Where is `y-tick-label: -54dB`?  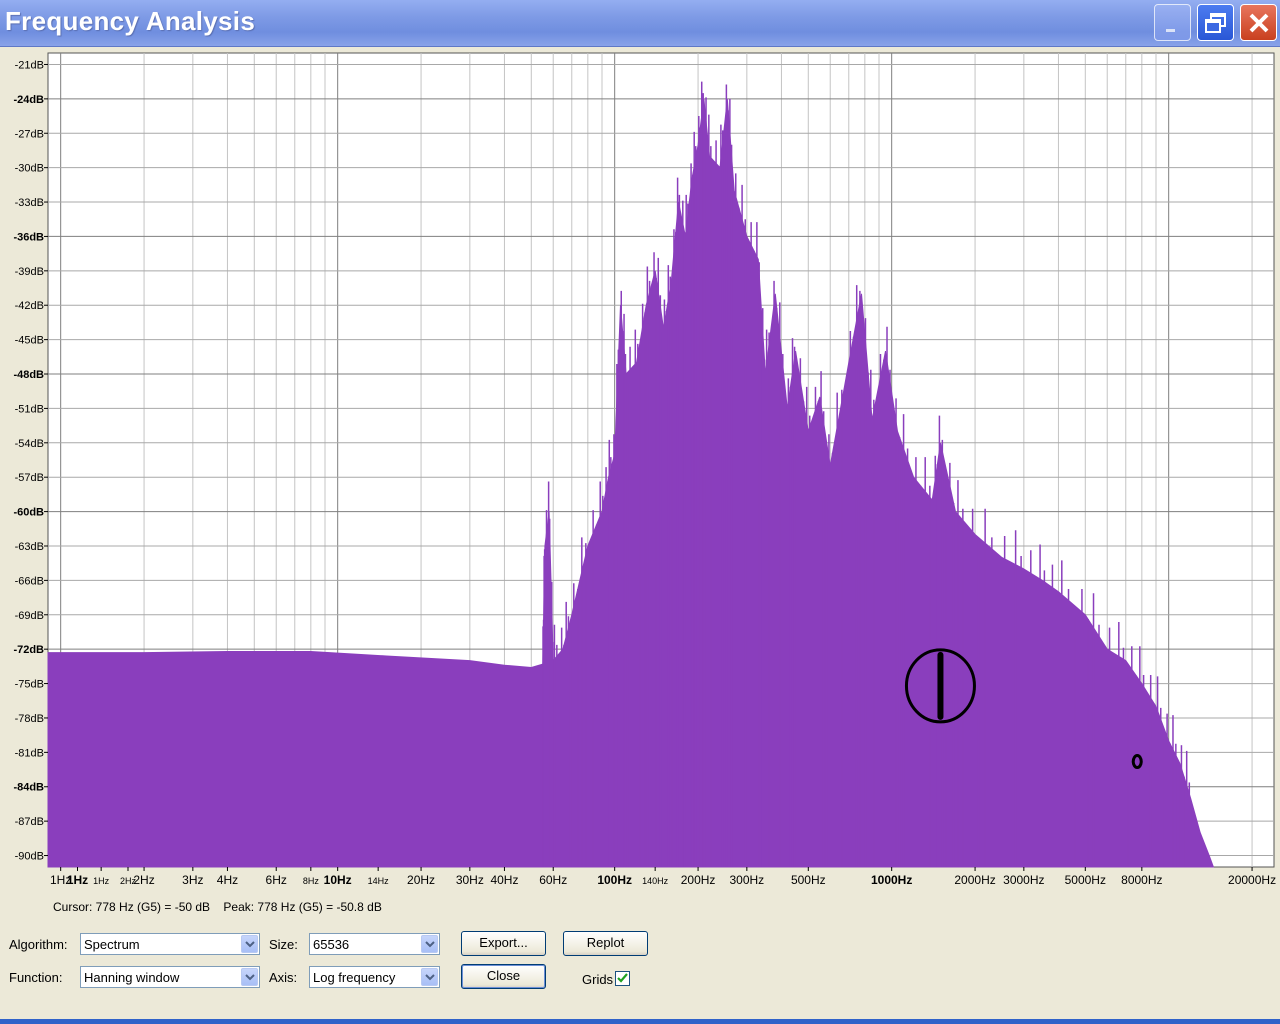
y-tick-label: -54dB is located at coordinates (29, 444).